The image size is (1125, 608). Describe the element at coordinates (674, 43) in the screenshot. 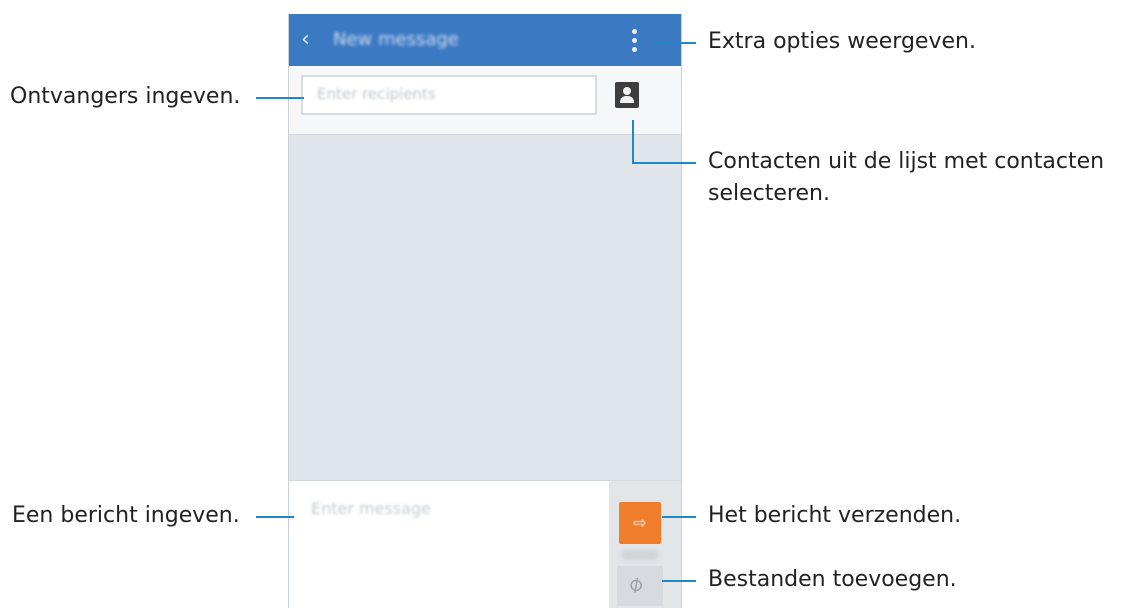

I see `callout-line-more-options` at that location.